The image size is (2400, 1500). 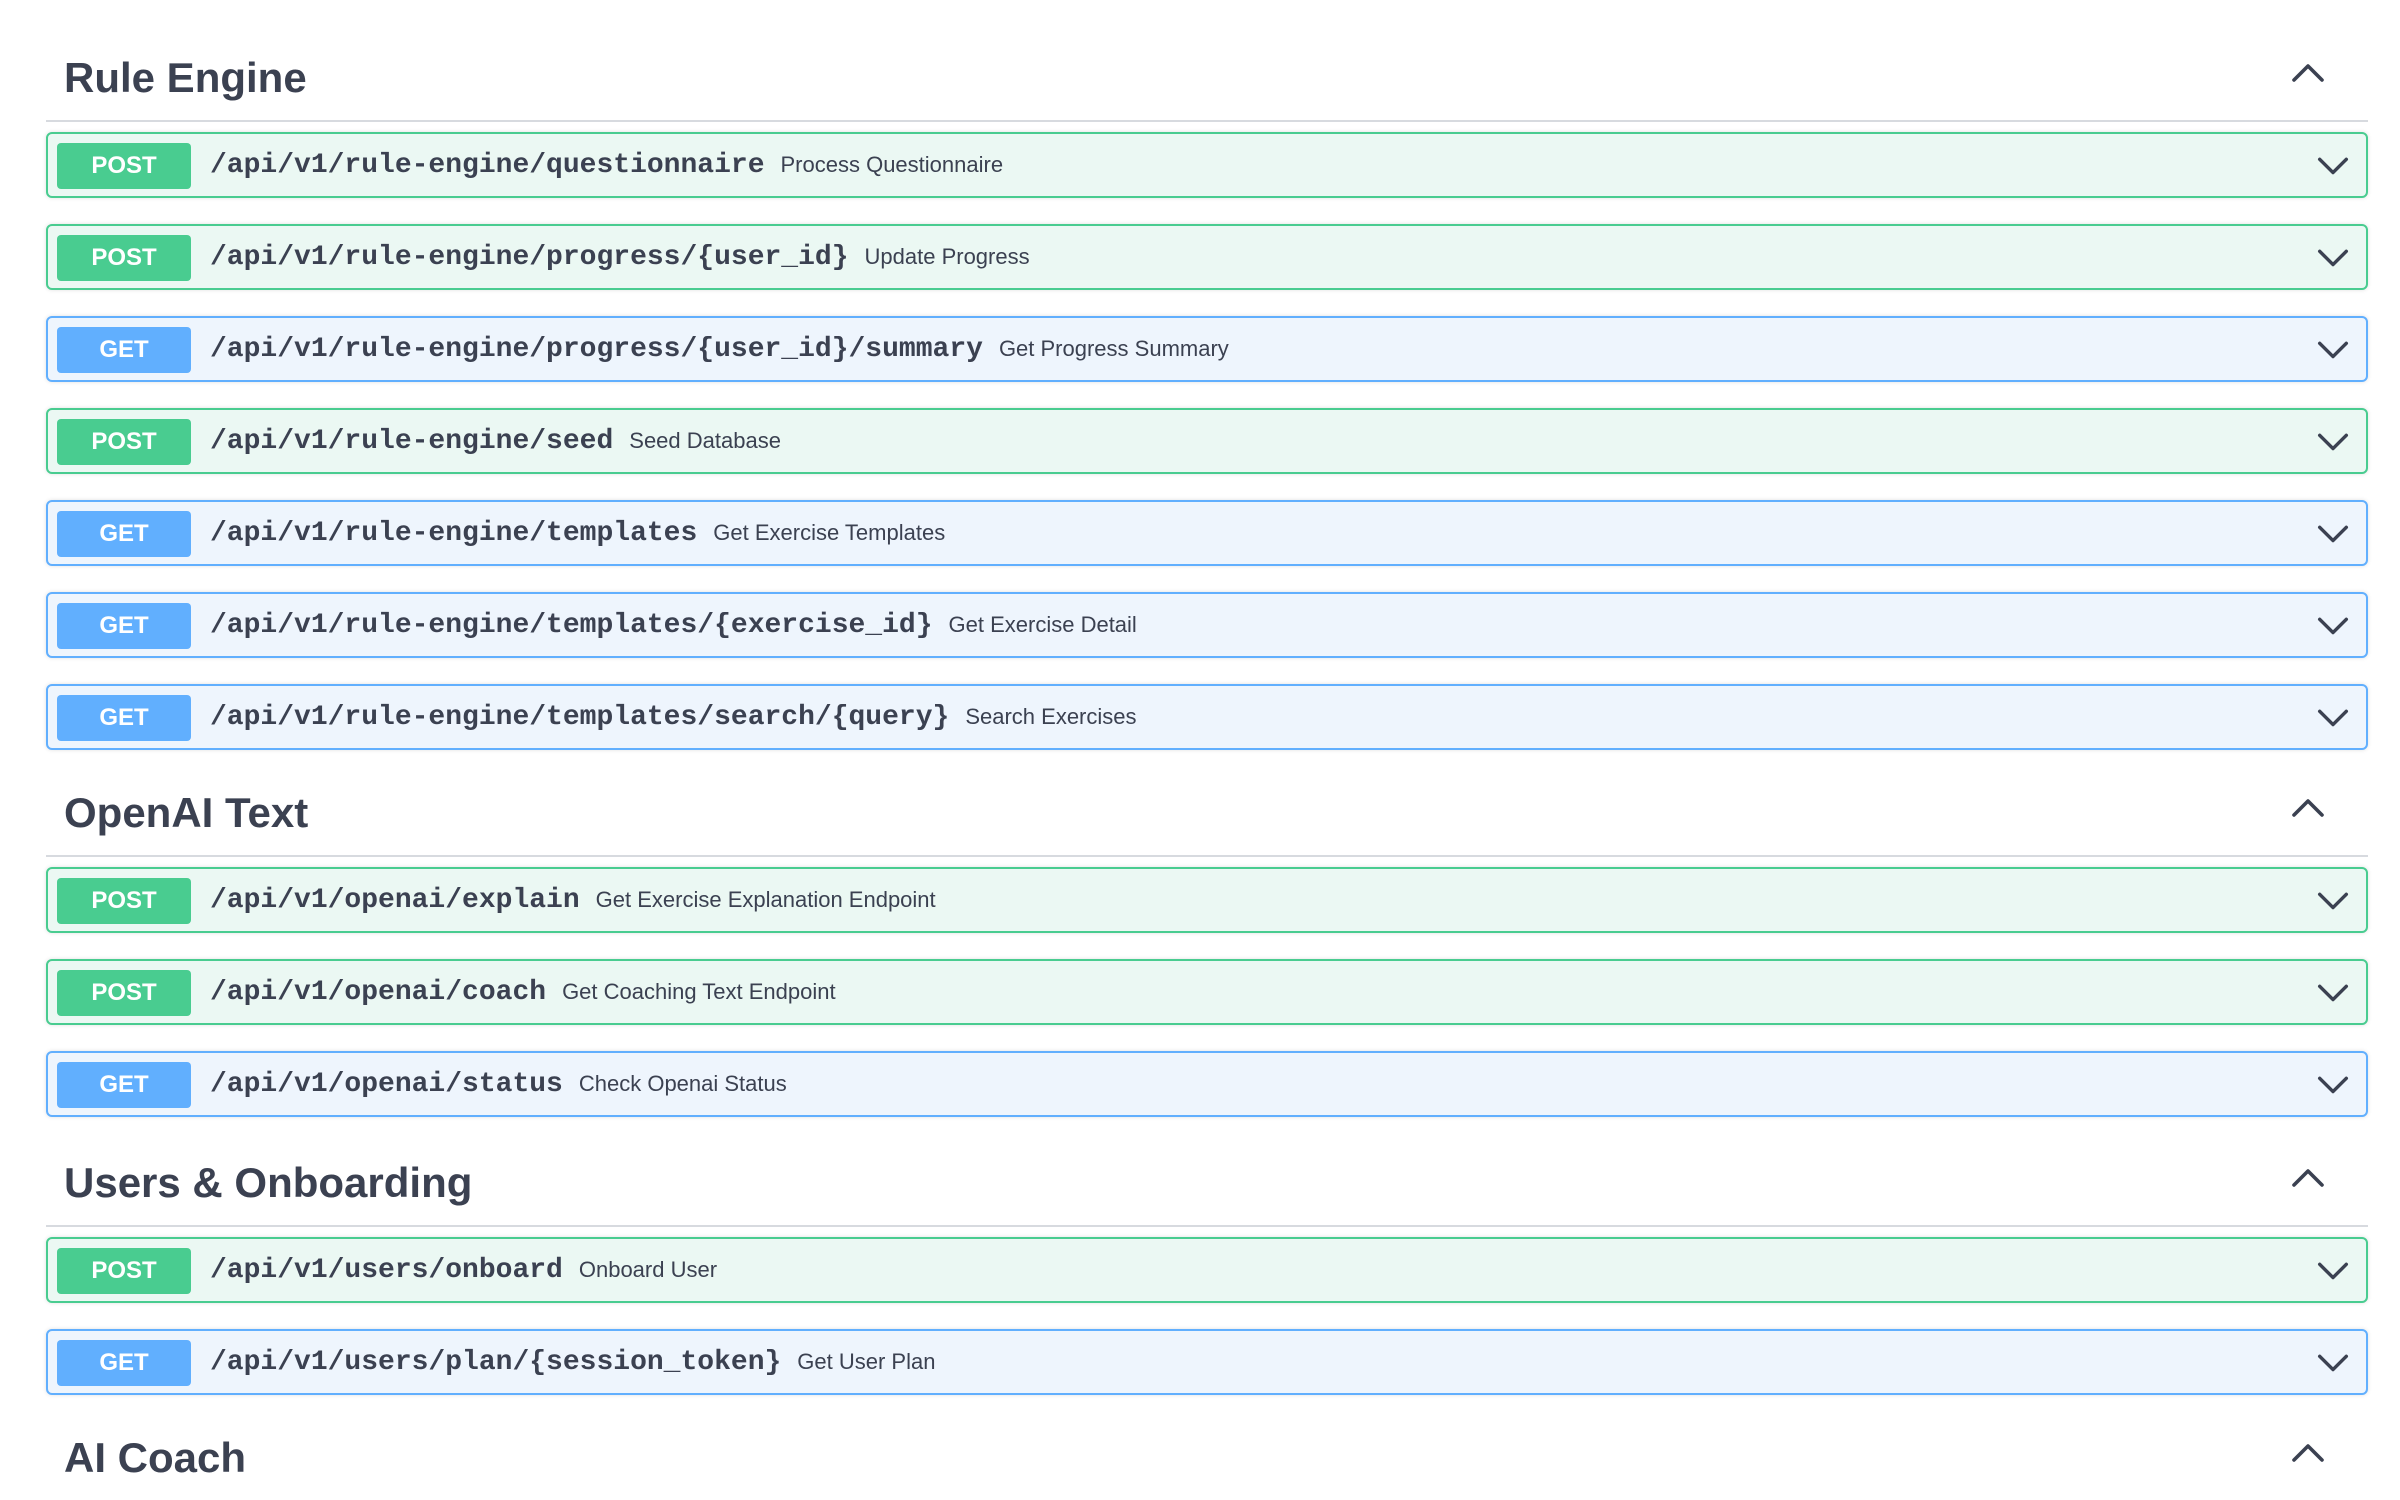 I want to click on operation-path: /api/v1/openai/coach, so click(x=378, y=992).